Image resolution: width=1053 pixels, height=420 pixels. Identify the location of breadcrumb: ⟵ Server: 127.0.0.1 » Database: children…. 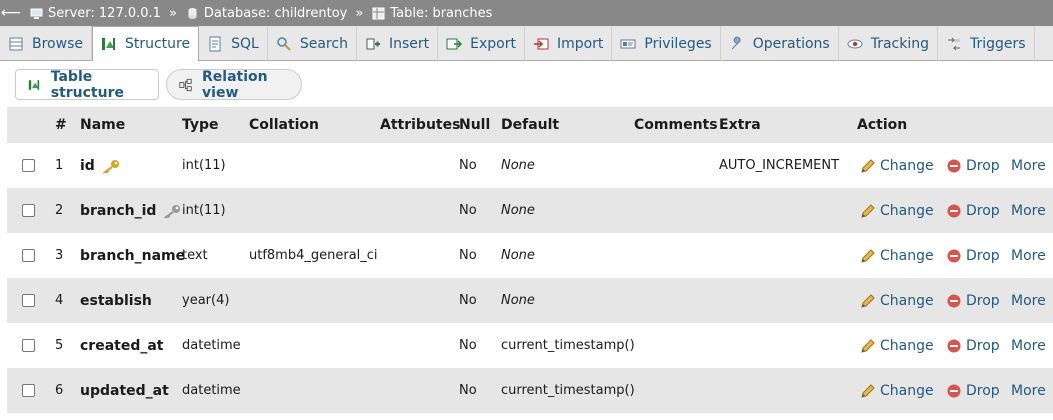
(526, 13).